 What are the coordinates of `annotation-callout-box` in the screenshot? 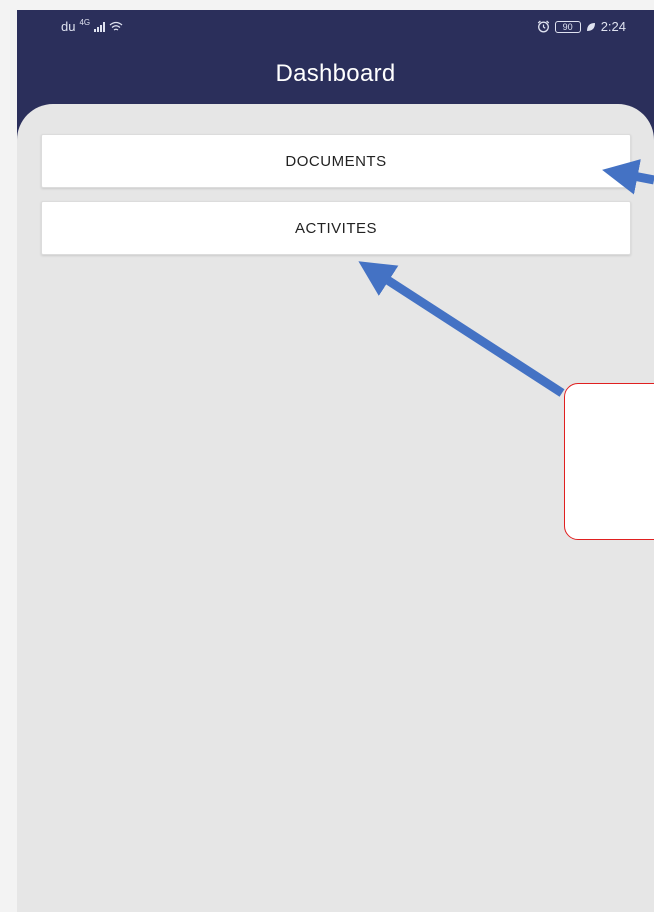 It's located at (609, 461).